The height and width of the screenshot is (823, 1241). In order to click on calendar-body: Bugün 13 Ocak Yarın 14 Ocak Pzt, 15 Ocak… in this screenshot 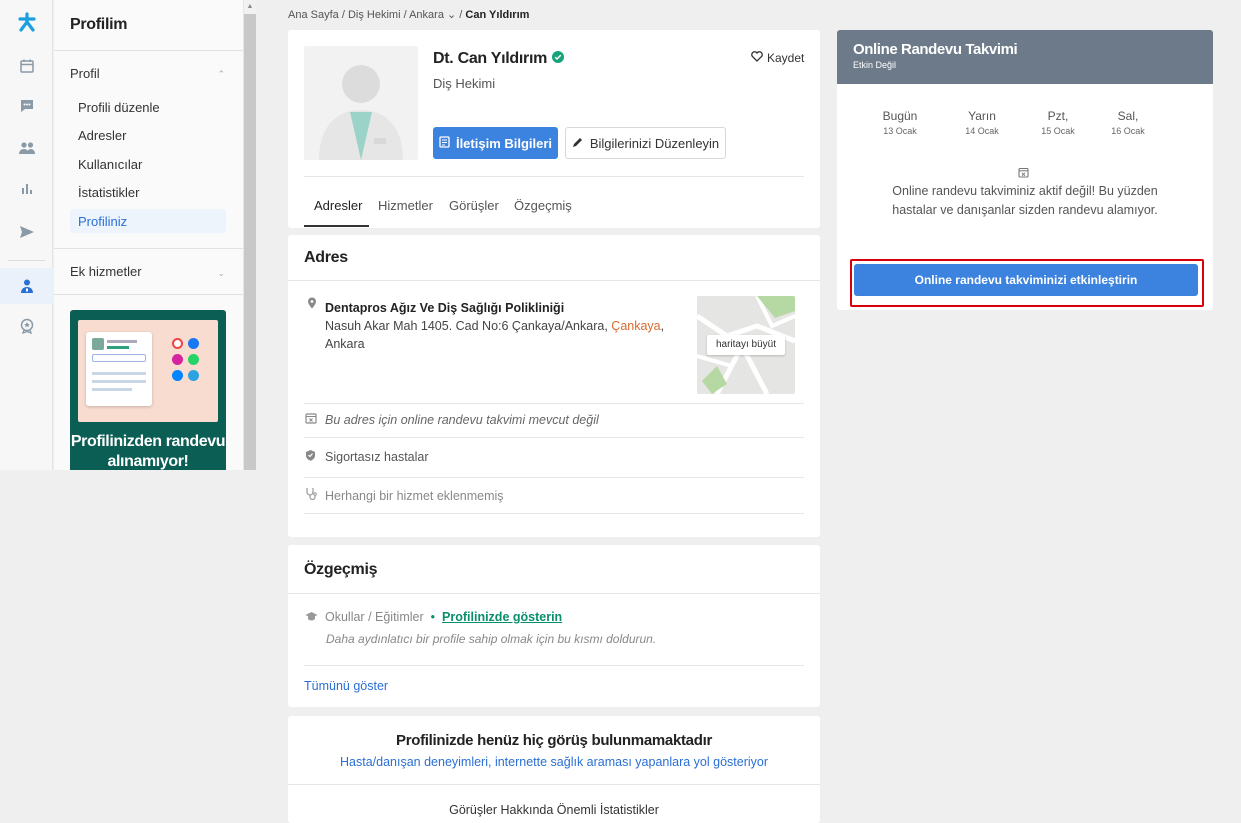, I will do `click(1025, 197)`.